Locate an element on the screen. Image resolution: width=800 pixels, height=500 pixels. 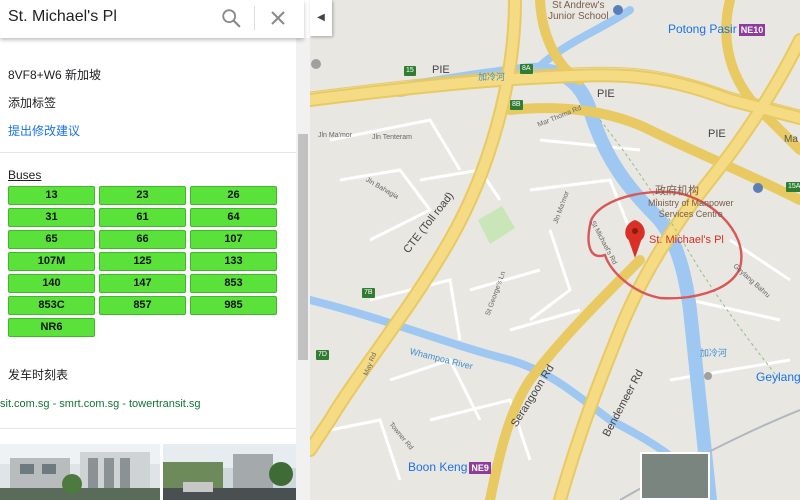
station-boon-keng: Boon Keng NE9 is located at coordinates (449, 467).